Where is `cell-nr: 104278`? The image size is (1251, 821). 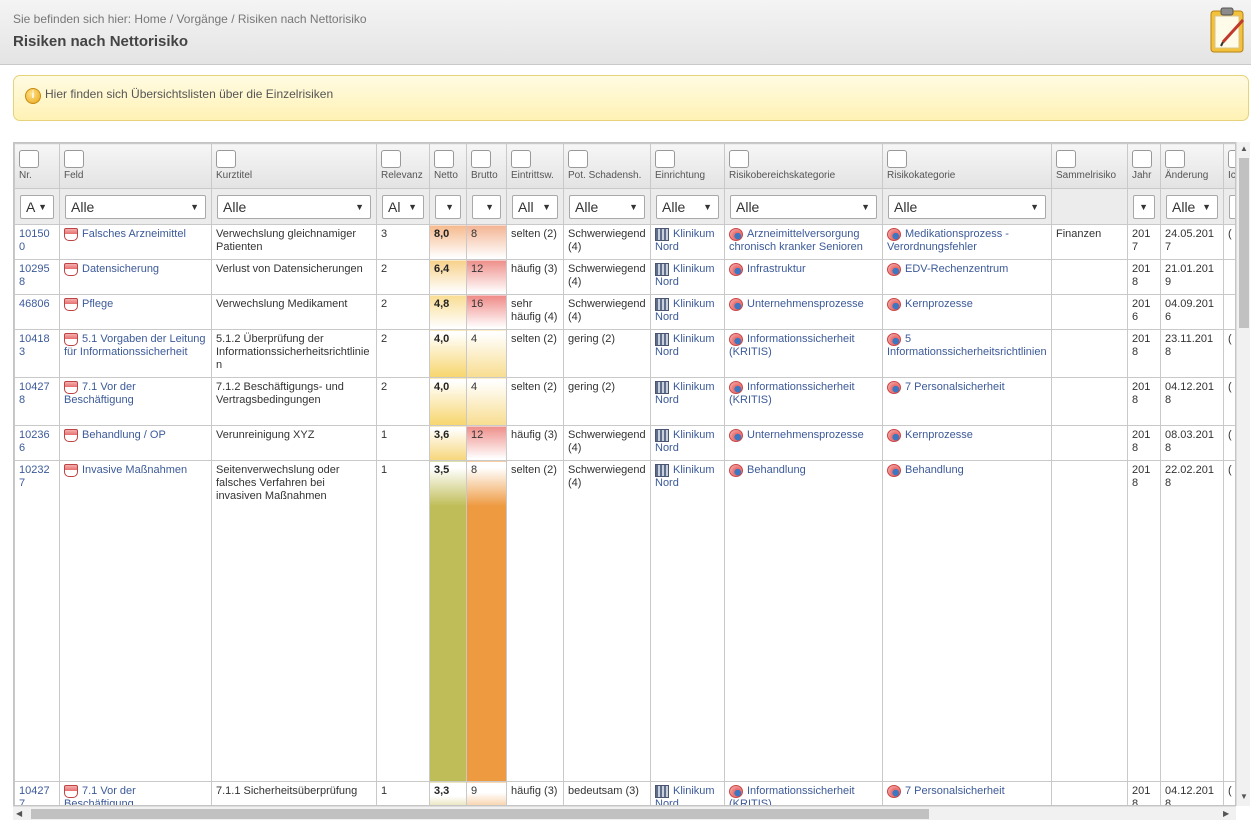
cell-nr: 104278 is located at coordinates (37, 401).